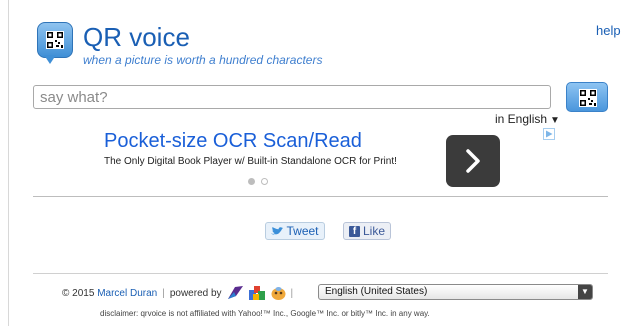 The width and height of the screenshot is (634, 326). What do you see at coordinates (277, 230) in the screenshot?
I see `twitter-bird-icon` at bounding box center [277, 230].